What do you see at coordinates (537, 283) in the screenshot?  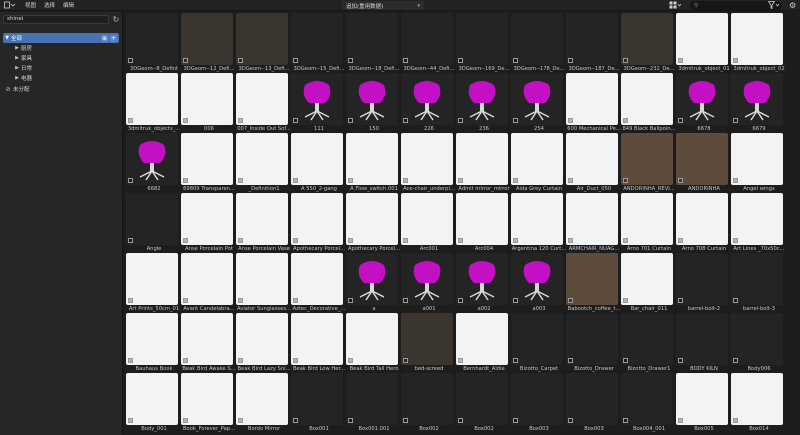 I see `asset-tile: a003` at bounding box center [537, 283].